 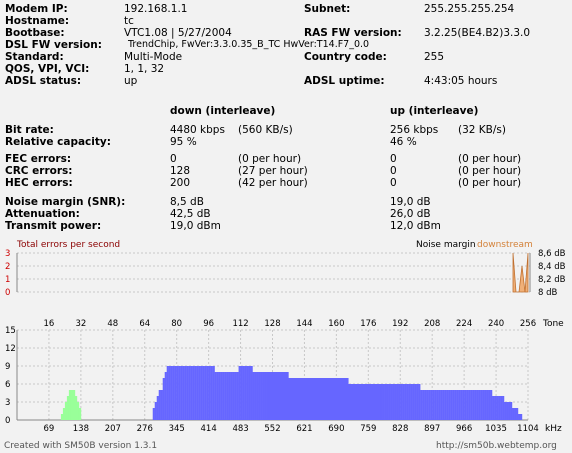 I want to click on tone-tick: 144, so click(x=304, y=324).